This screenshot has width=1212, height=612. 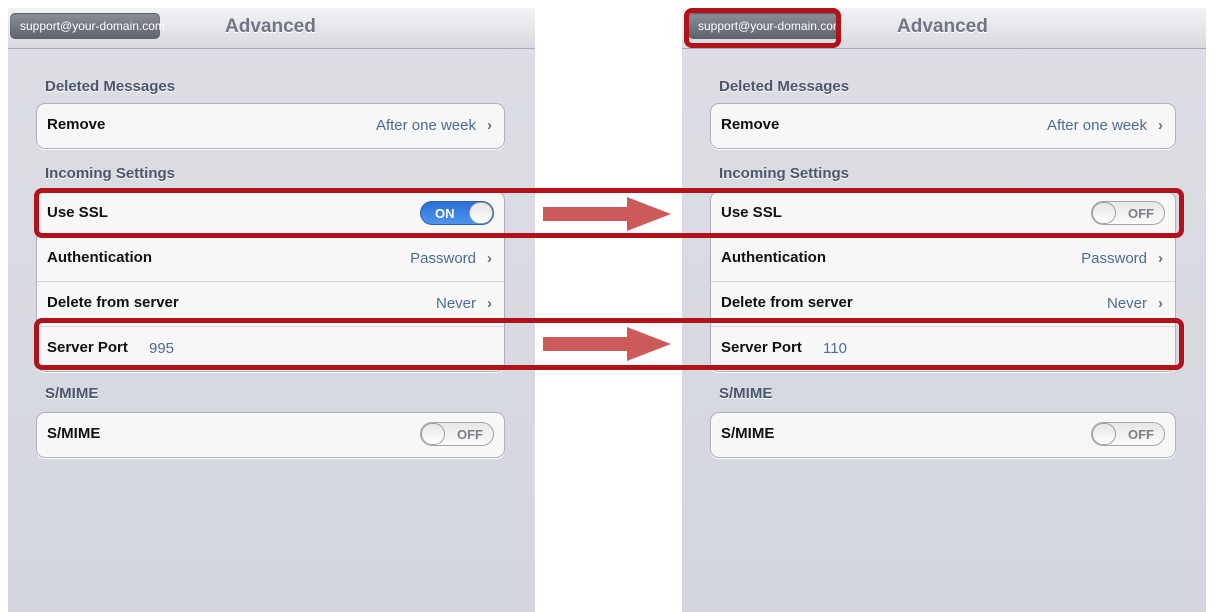 I want to click on right-use-ssl-toggle: OFF, so click(x=1128, y=213).